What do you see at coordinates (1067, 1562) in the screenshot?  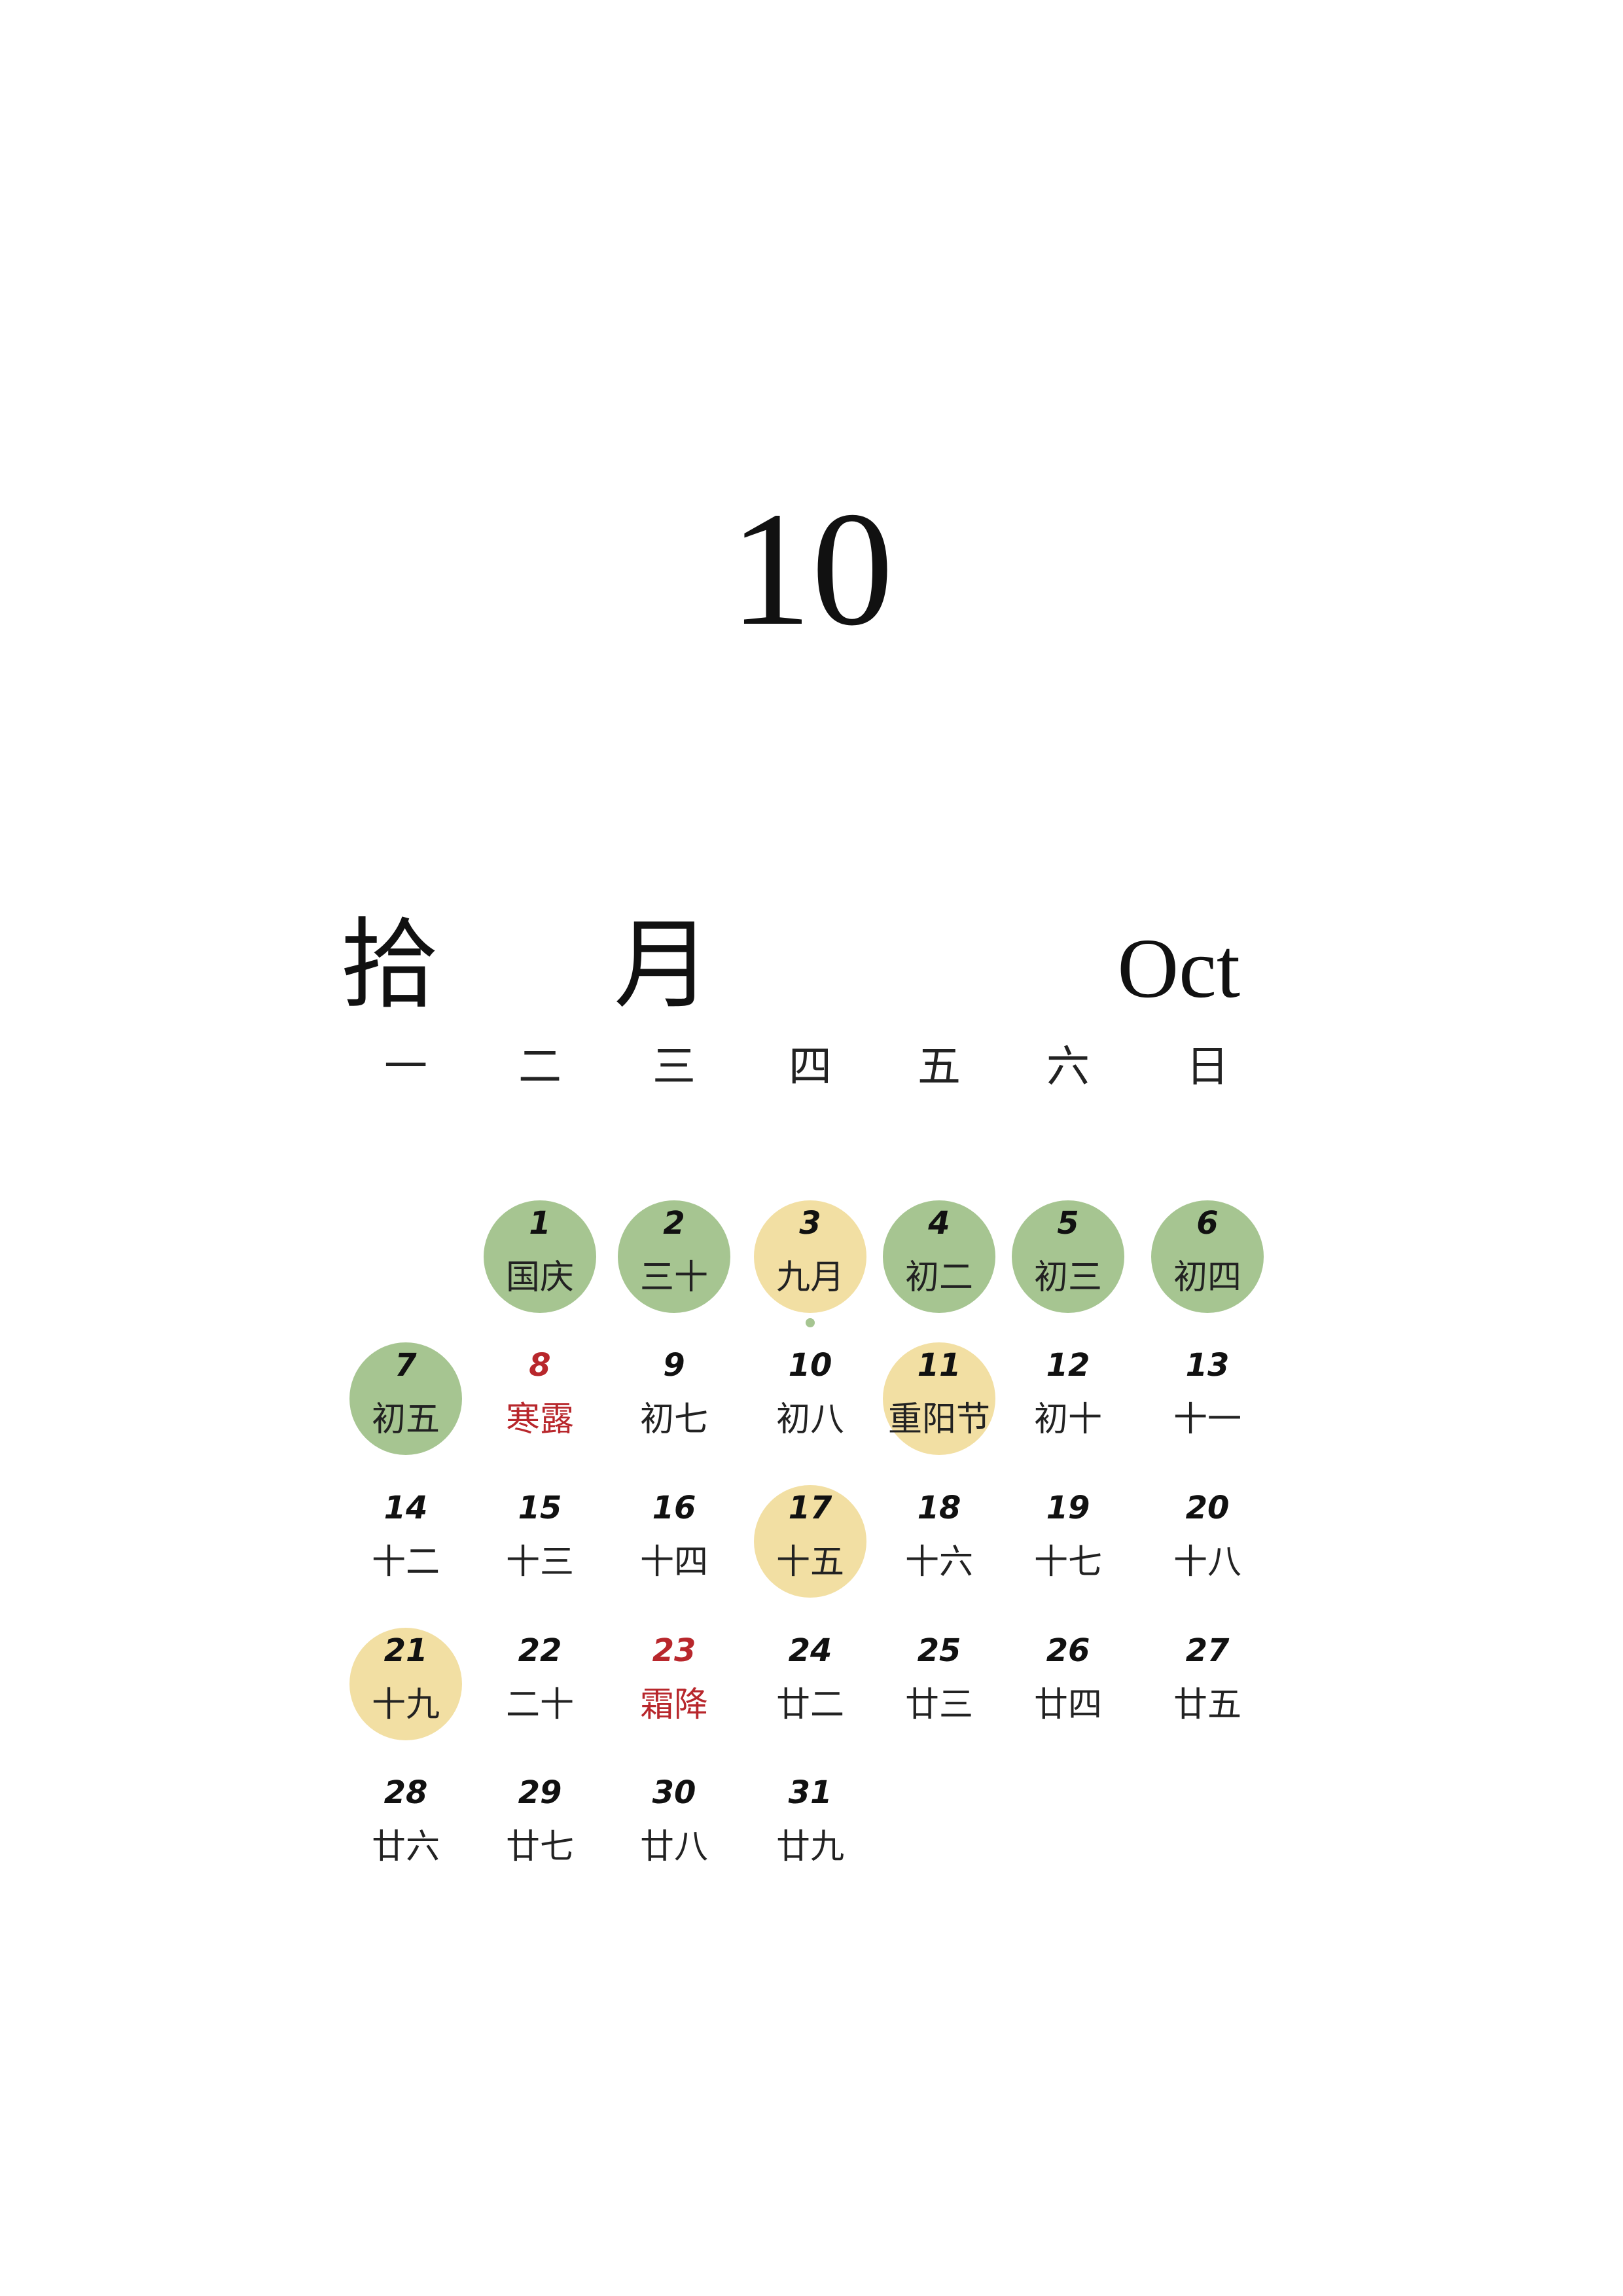 I see `day-lunar-label: 十七` at bounding box center [1067, 1562].